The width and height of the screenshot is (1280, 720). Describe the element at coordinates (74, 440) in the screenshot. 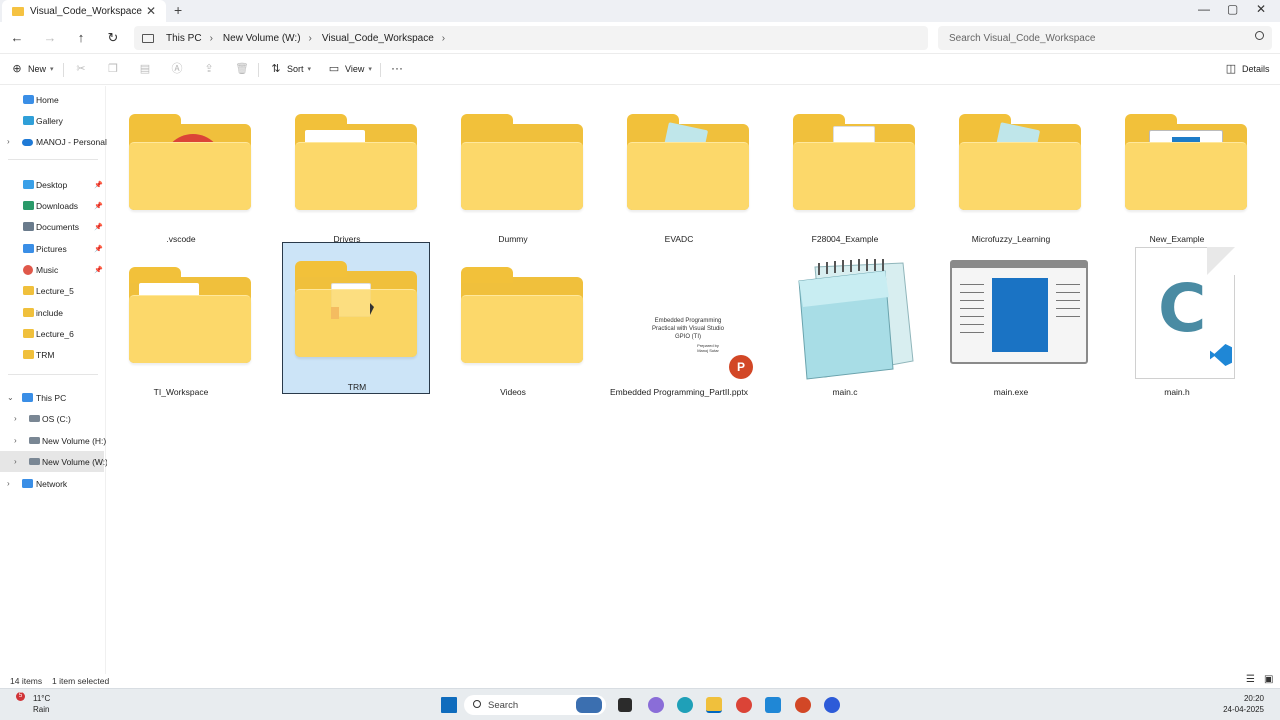

I see `sidebar-label: New Volume (H:)` at that location.